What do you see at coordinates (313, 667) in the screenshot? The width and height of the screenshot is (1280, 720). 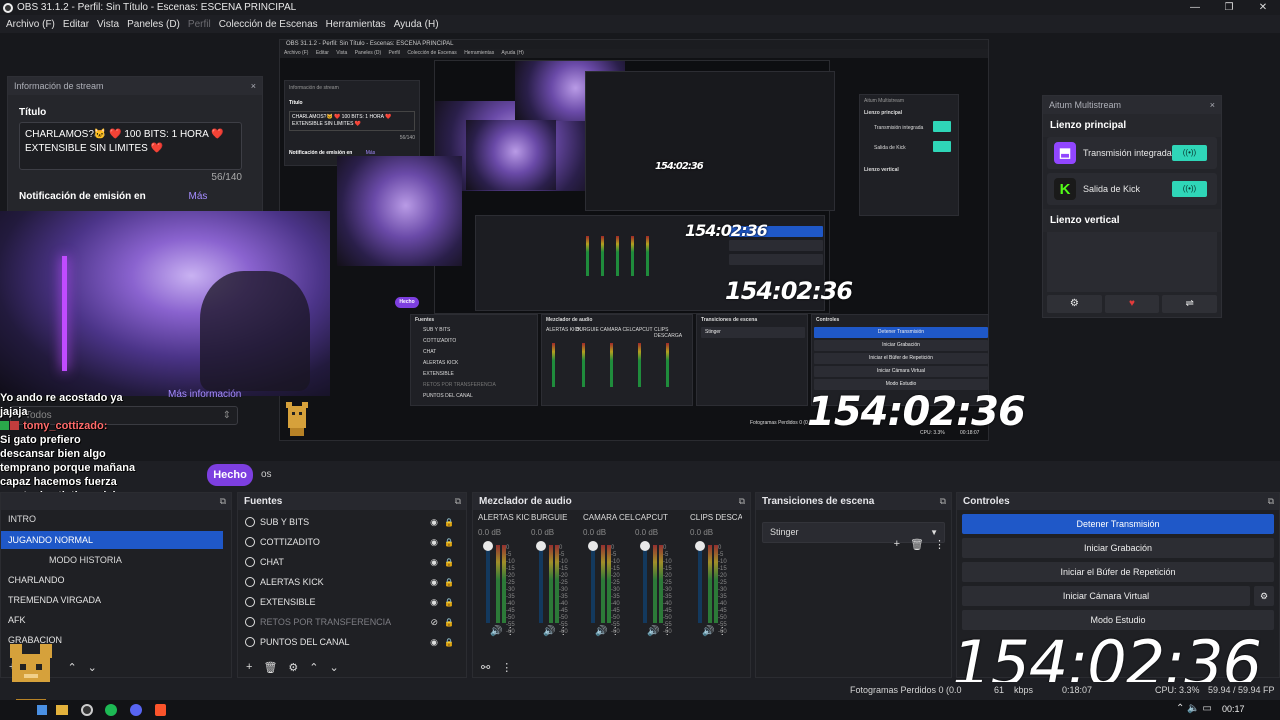 I see `source-up-icon: ⌃` at bounding box center [313, 667].